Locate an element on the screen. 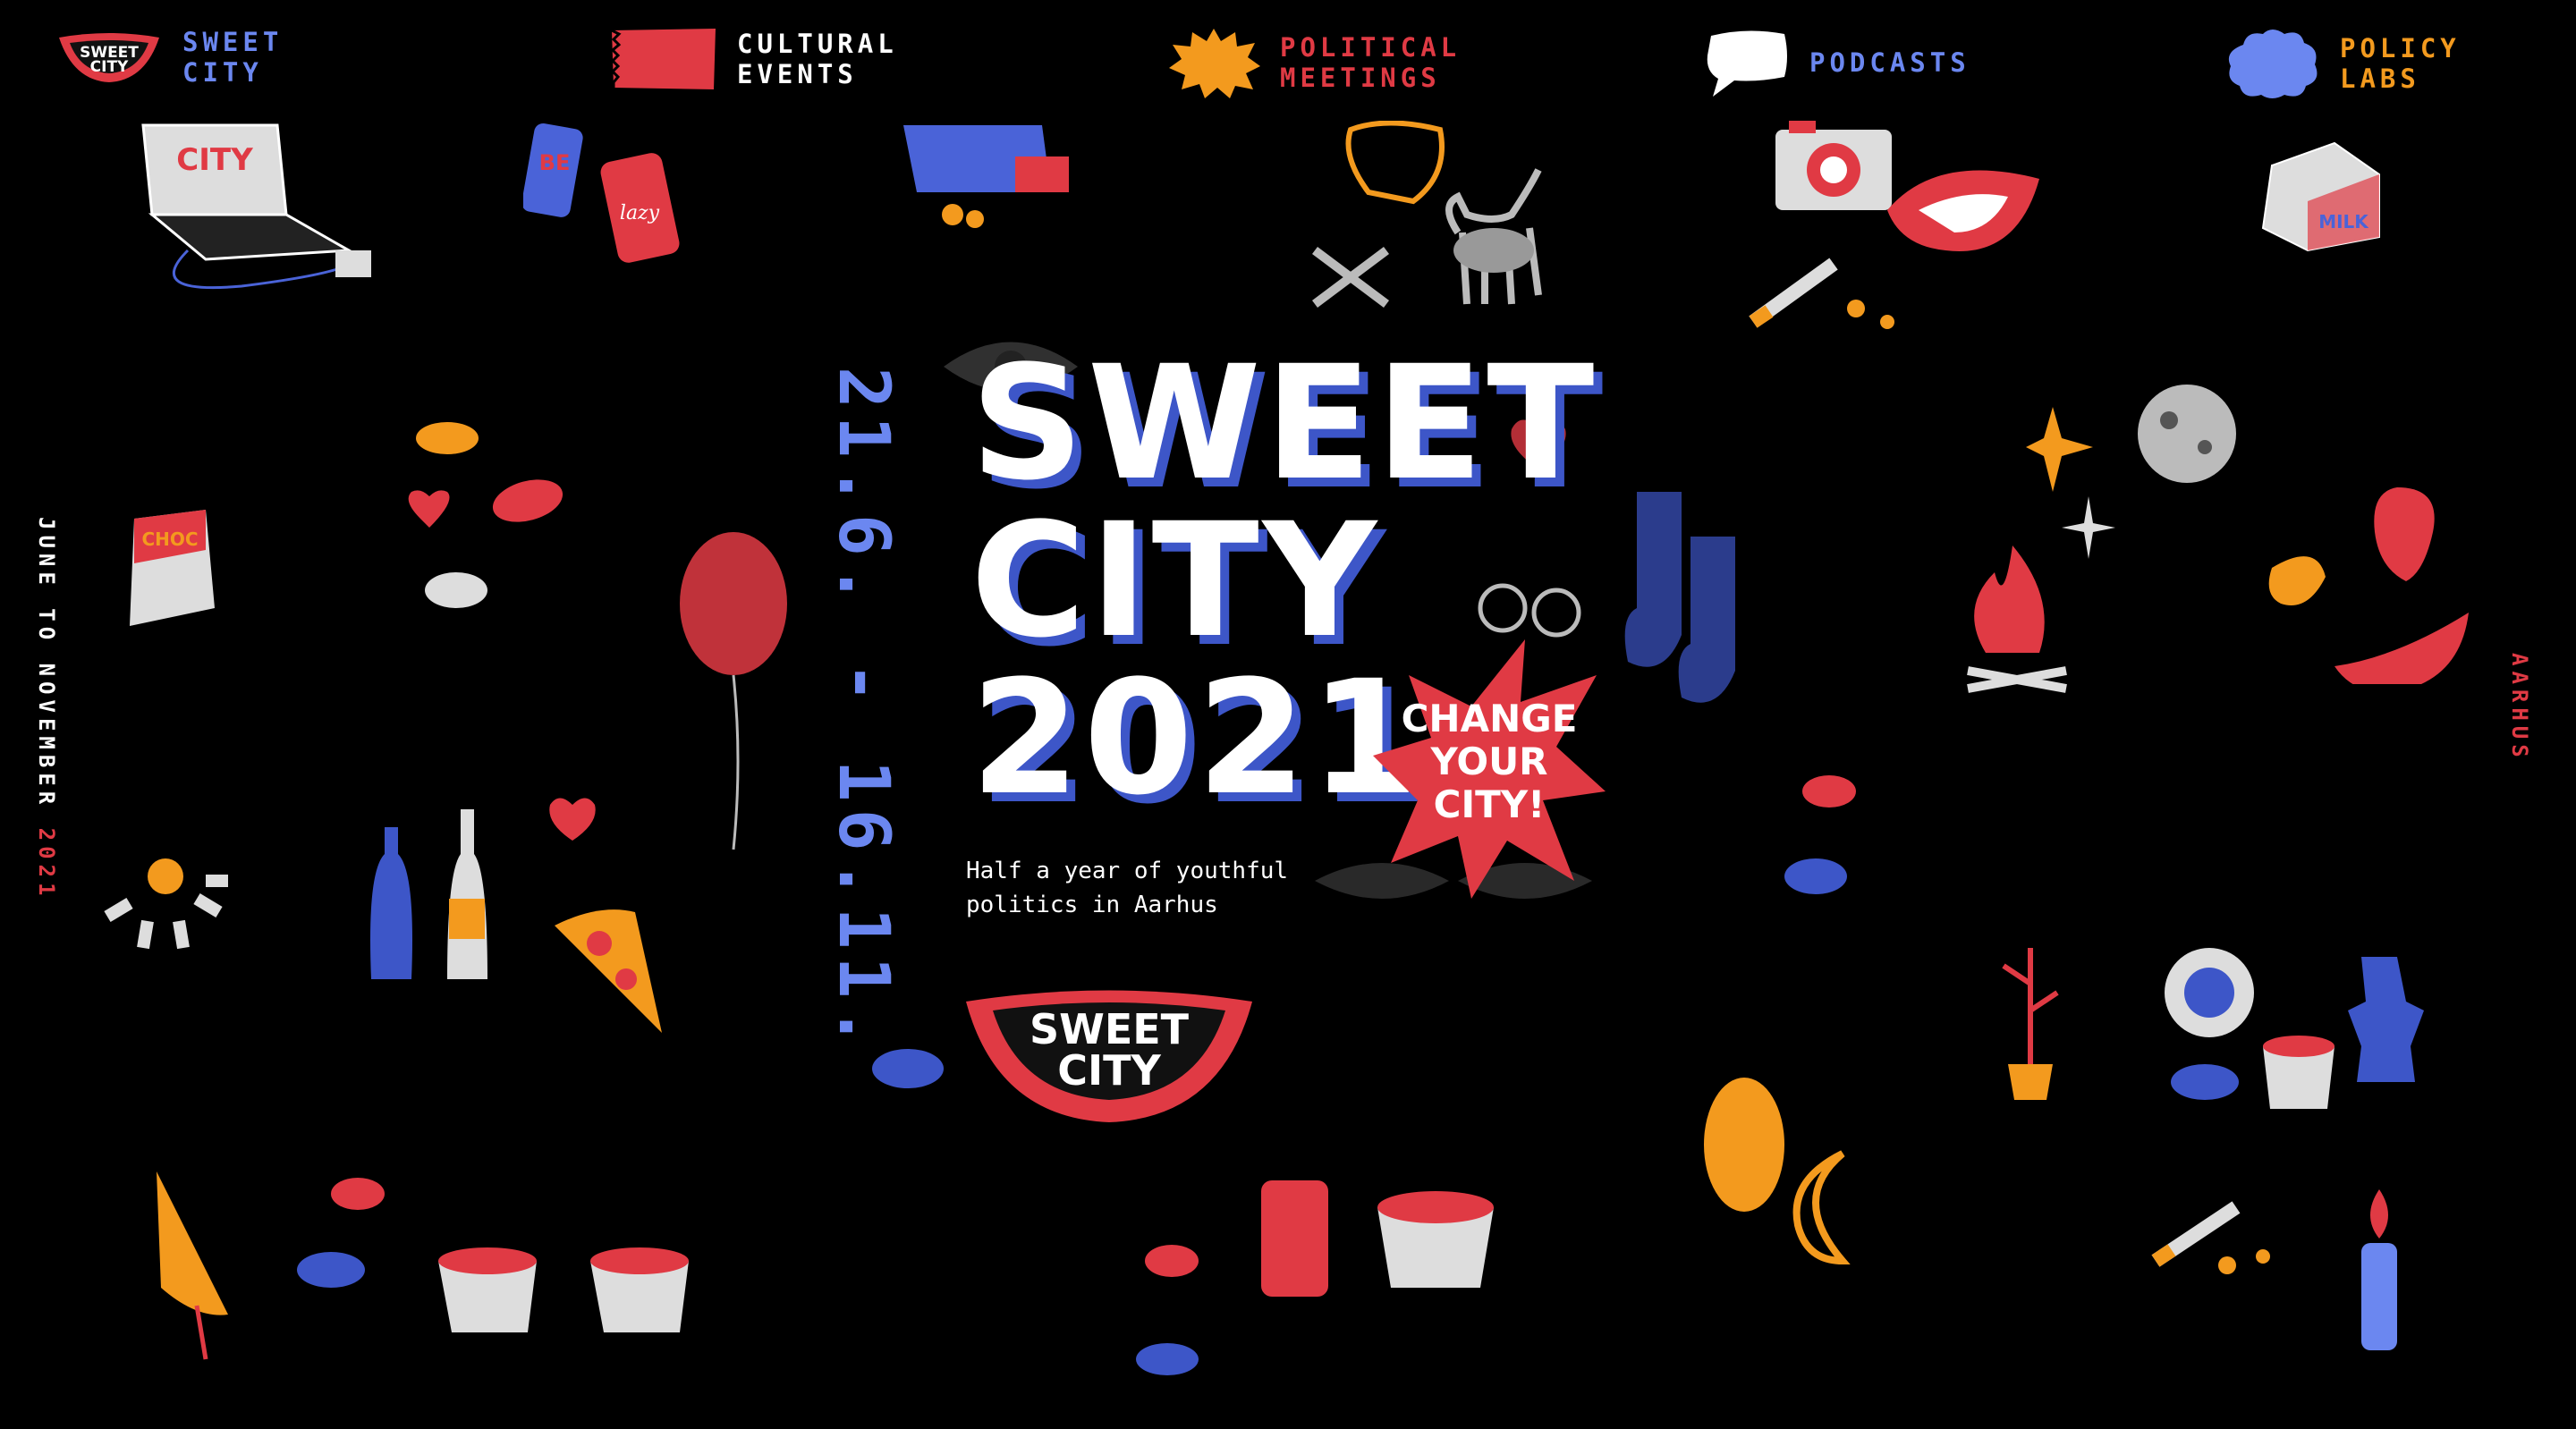 The height and width of the screenshot is (1429, 2576). nav-political-meetings-label: POLITICAL MEETINGS is located at coordinates (1371, 62).